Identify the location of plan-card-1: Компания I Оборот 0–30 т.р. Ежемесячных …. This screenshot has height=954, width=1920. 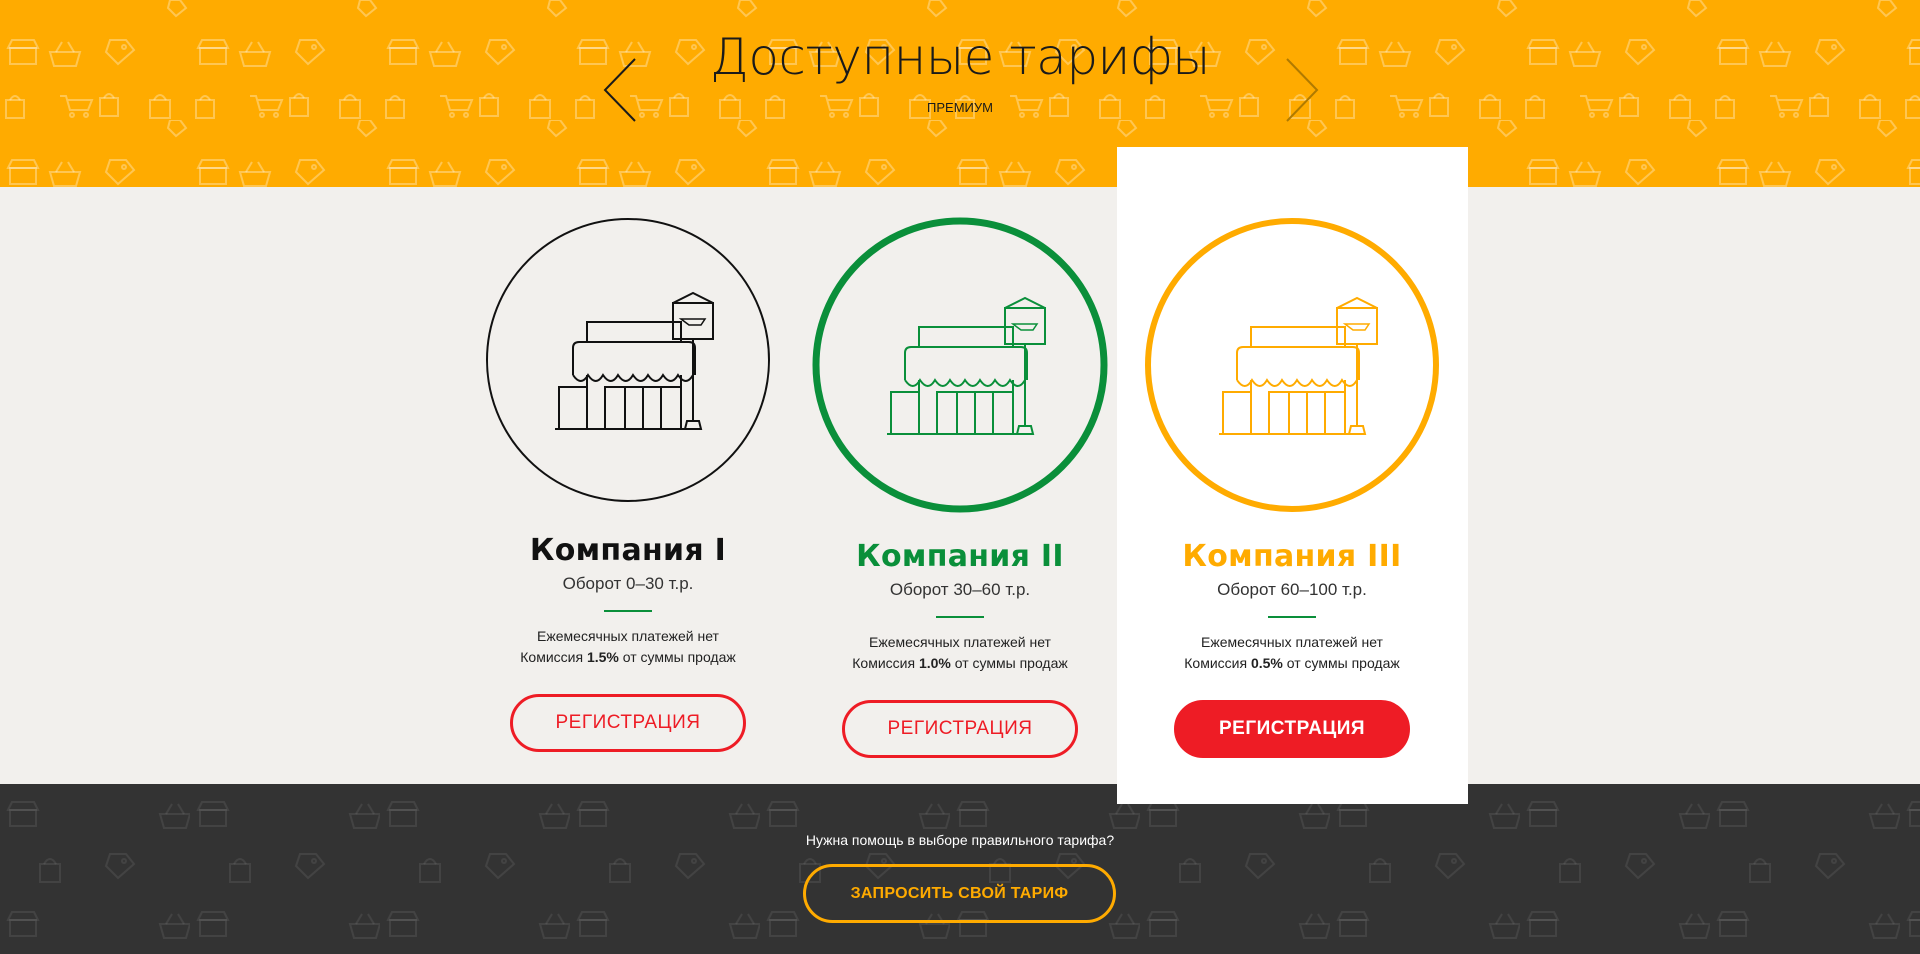
(628, 483).